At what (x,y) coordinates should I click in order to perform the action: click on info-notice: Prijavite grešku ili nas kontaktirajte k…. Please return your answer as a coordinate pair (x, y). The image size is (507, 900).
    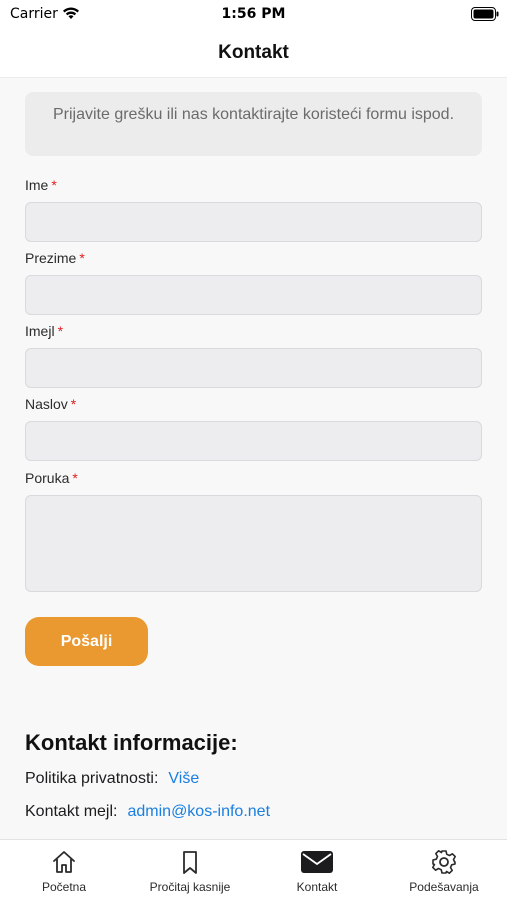
    Looking at the image, I should click on (253, 124).